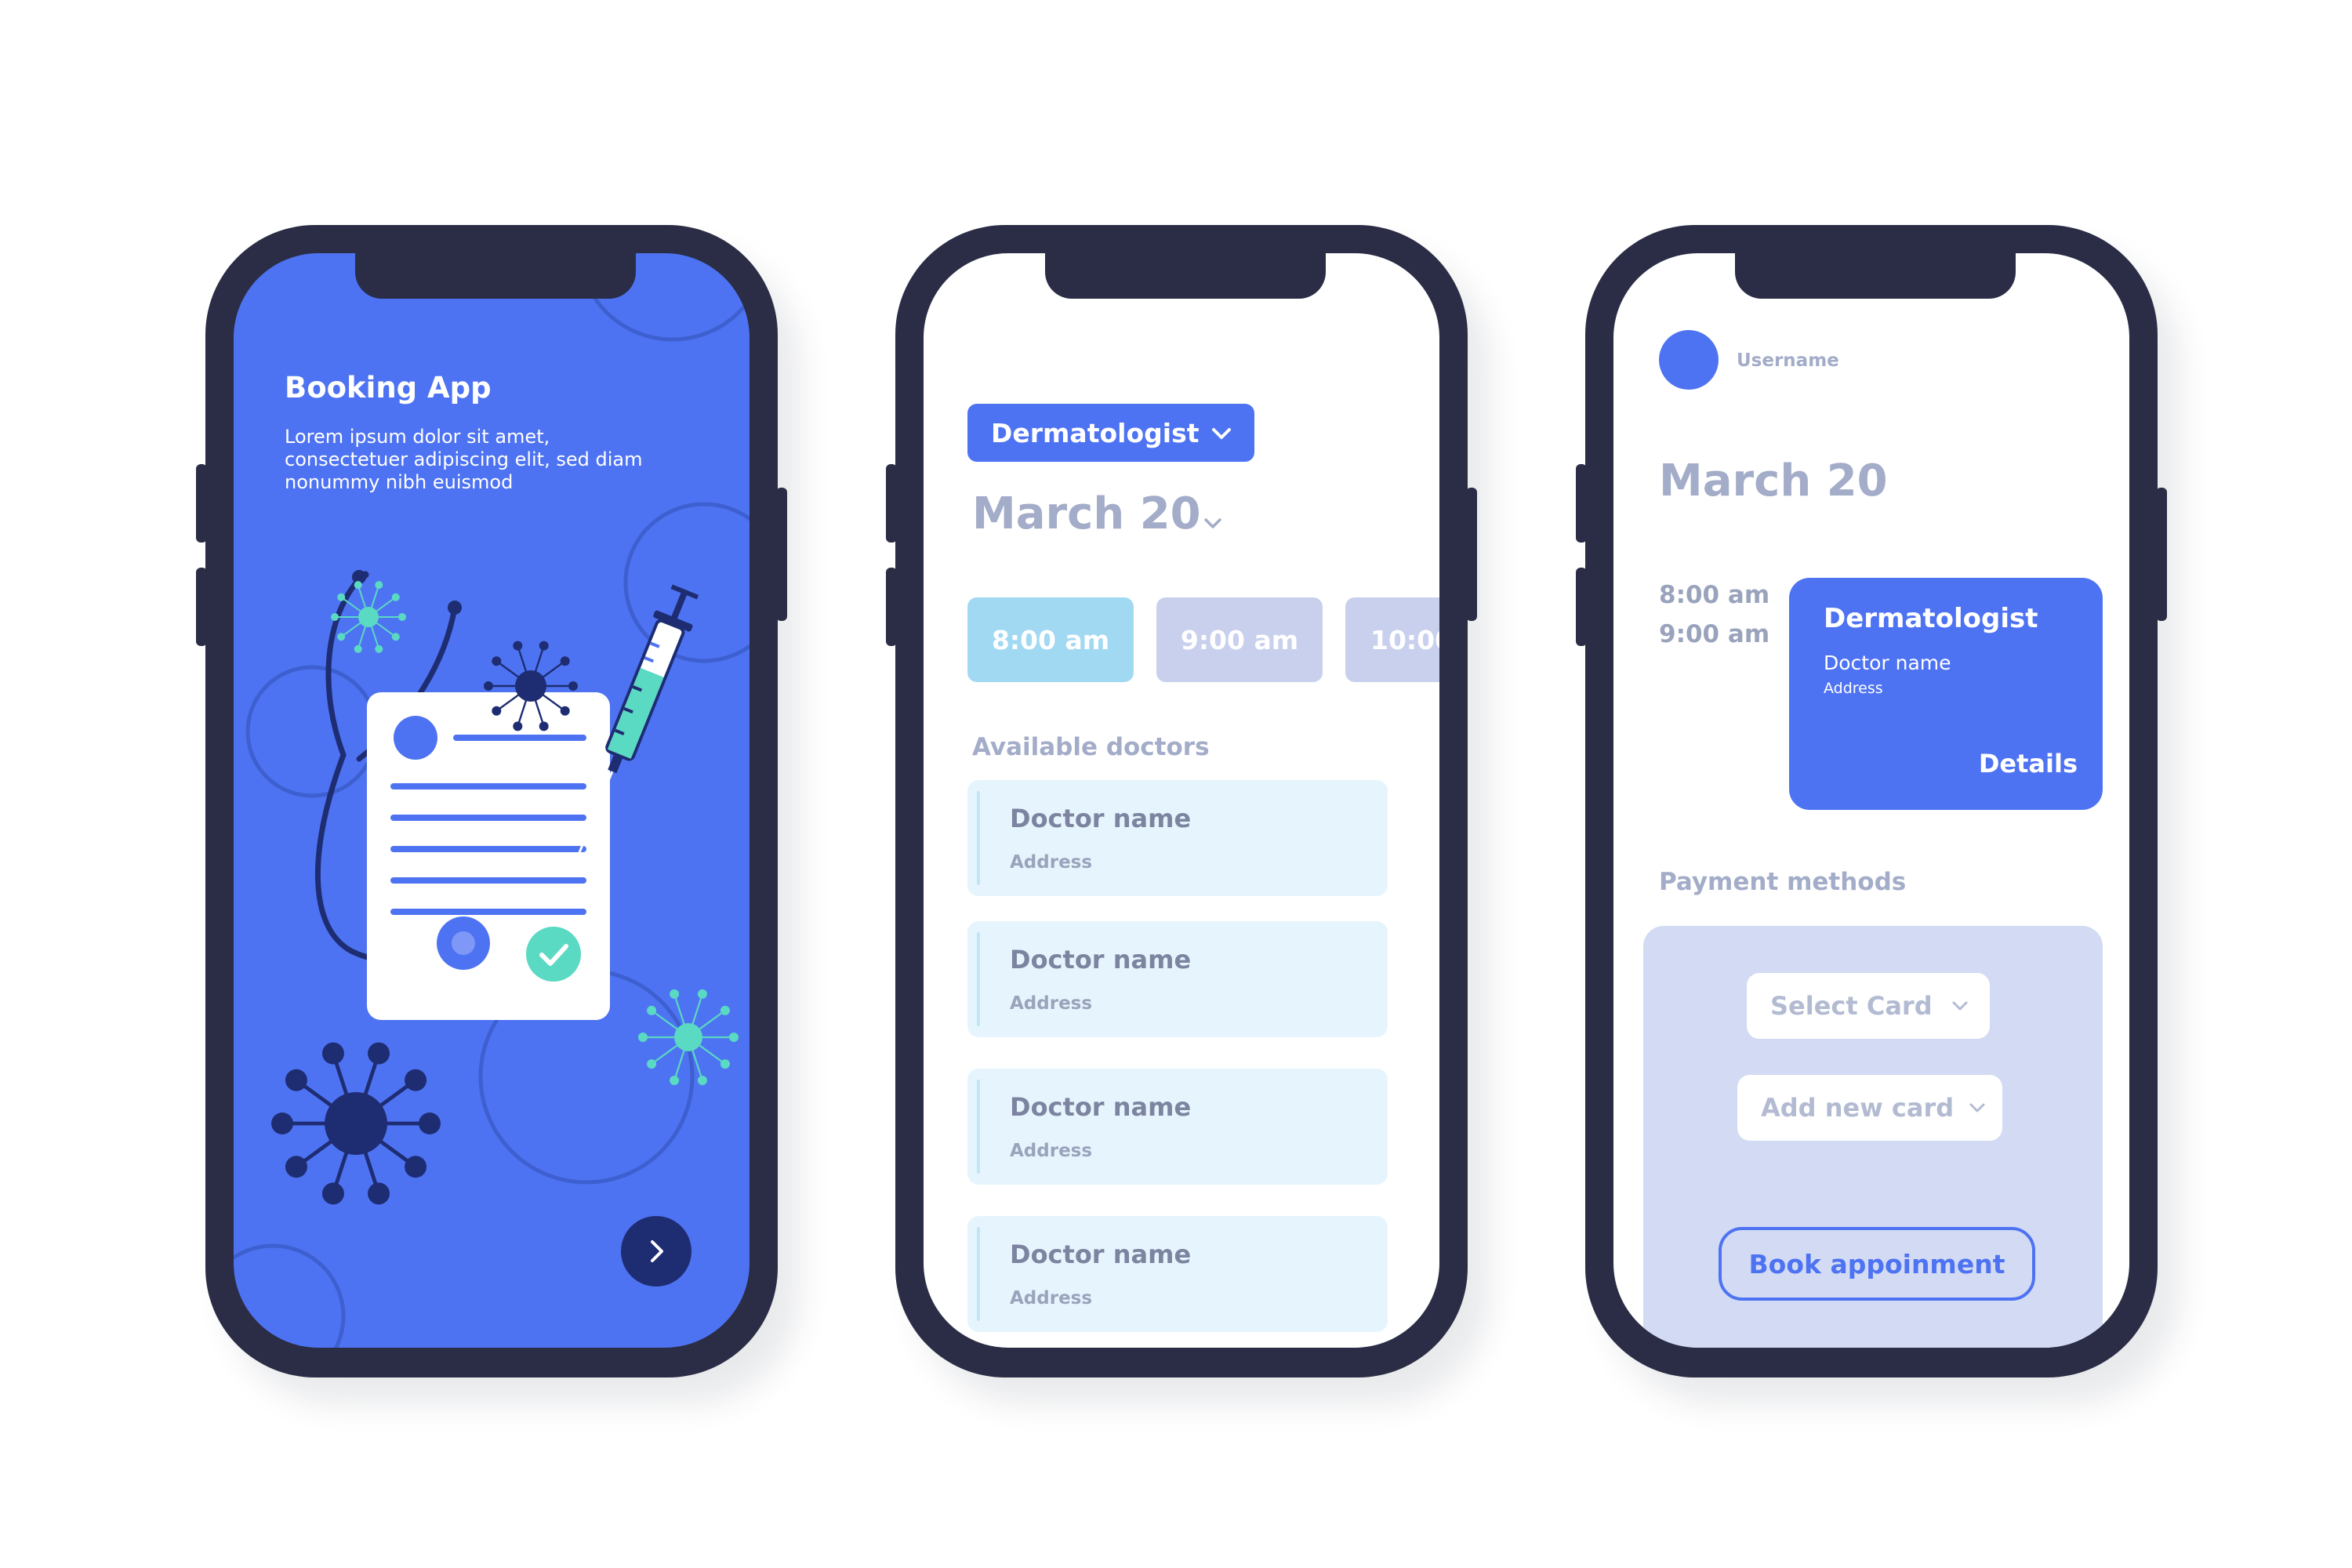  Describe the element at coordinates (1887, 663) in the screenshot. I see `appointment-doctor: Doctor name` at that location.